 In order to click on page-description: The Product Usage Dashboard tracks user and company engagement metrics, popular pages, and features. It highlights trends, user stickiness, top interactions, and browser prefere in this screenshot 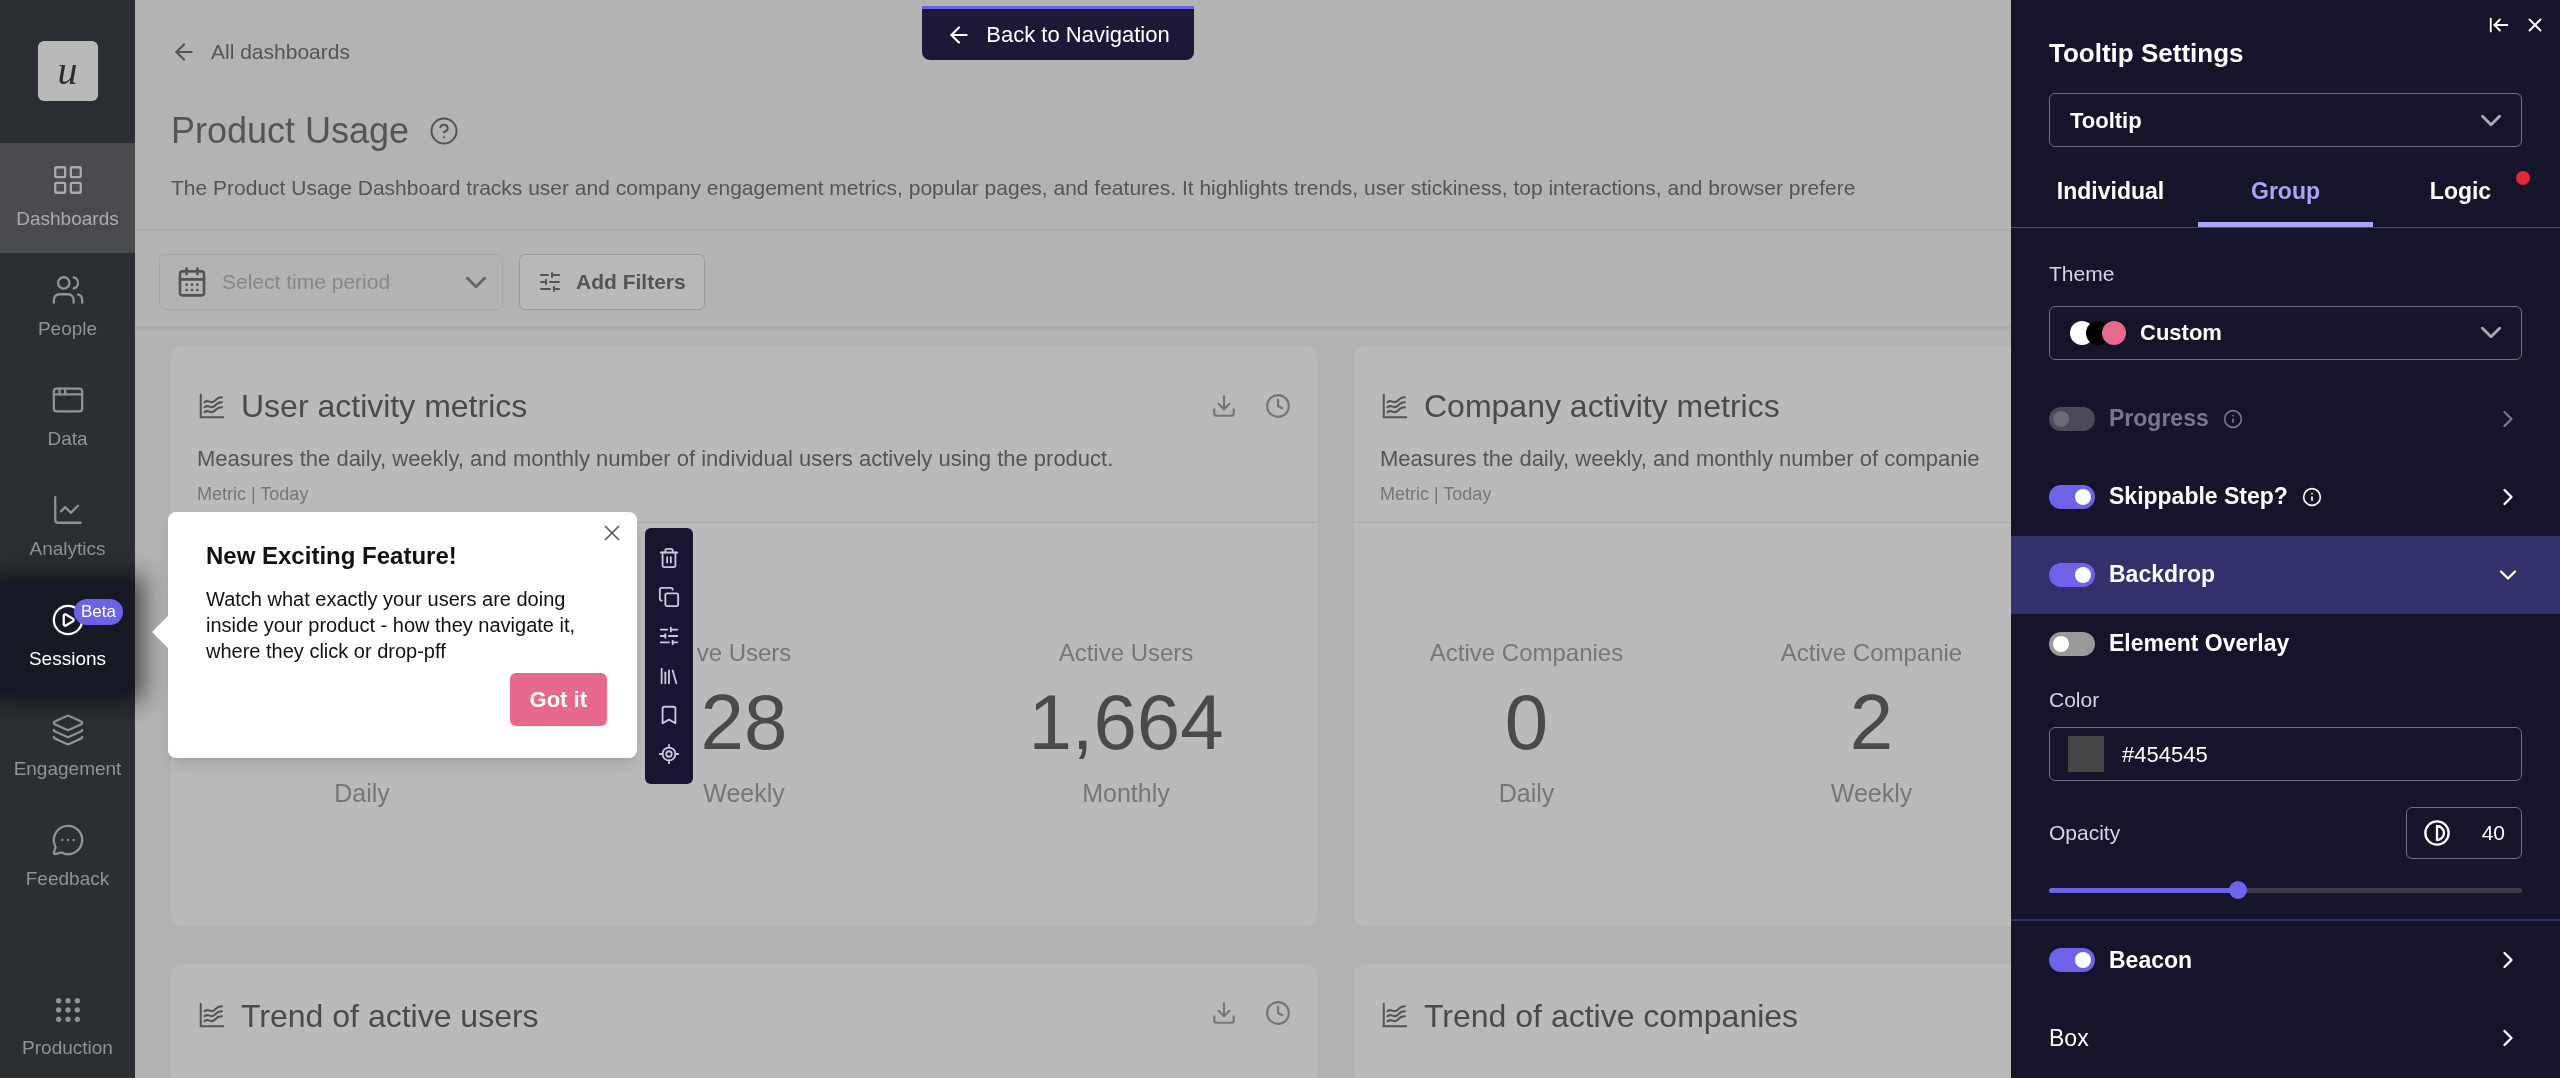, I will do `click(1014, 187)`.